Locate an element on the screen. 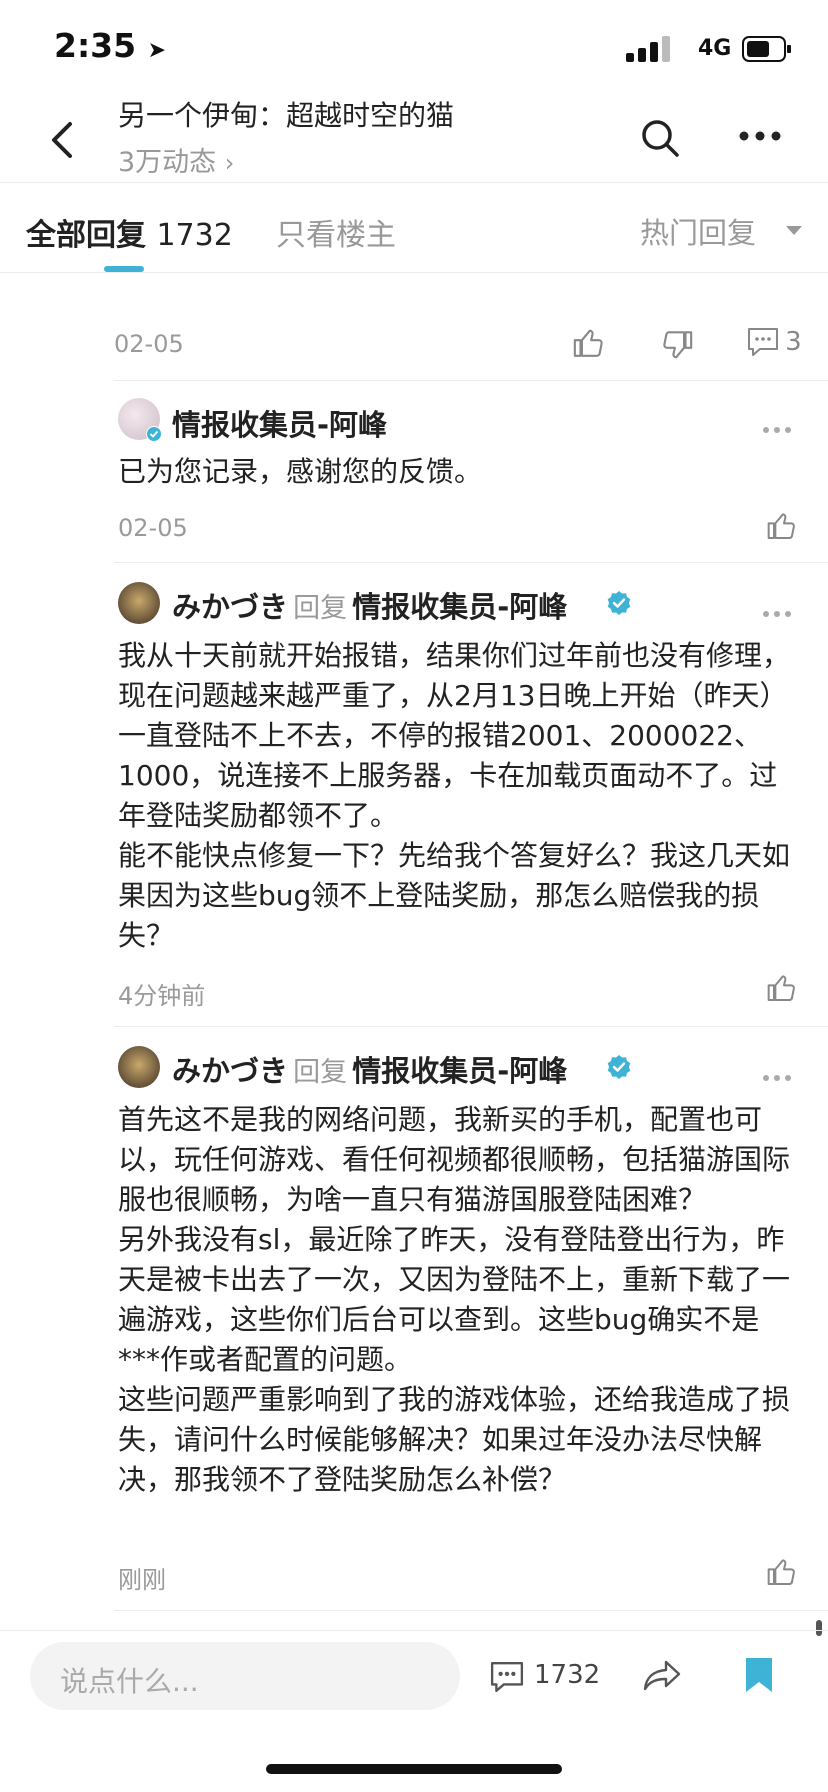  caret-down-icon is located at coordinates (794, 230).